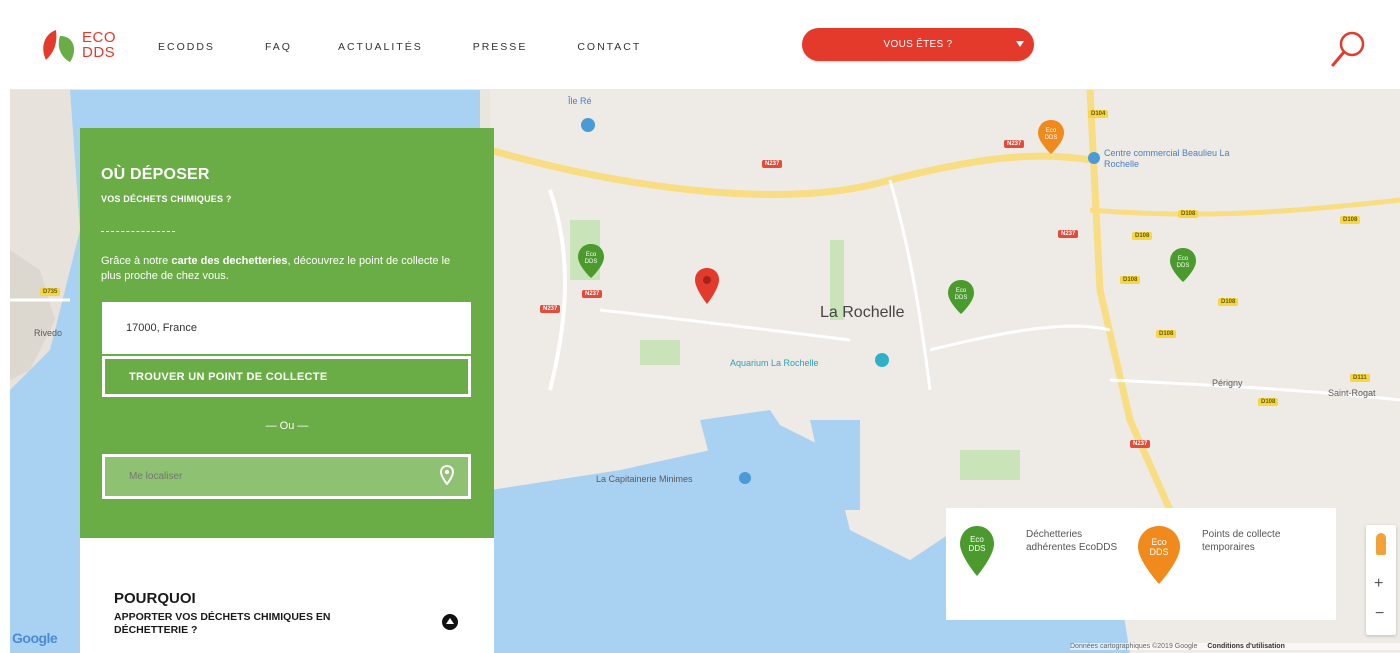 This screenshot has width=1400, height=653. What do you see at coordinates (1381, 544) in the screenshot?
I see `pegman-icon` at bounding box center [1381, 544].